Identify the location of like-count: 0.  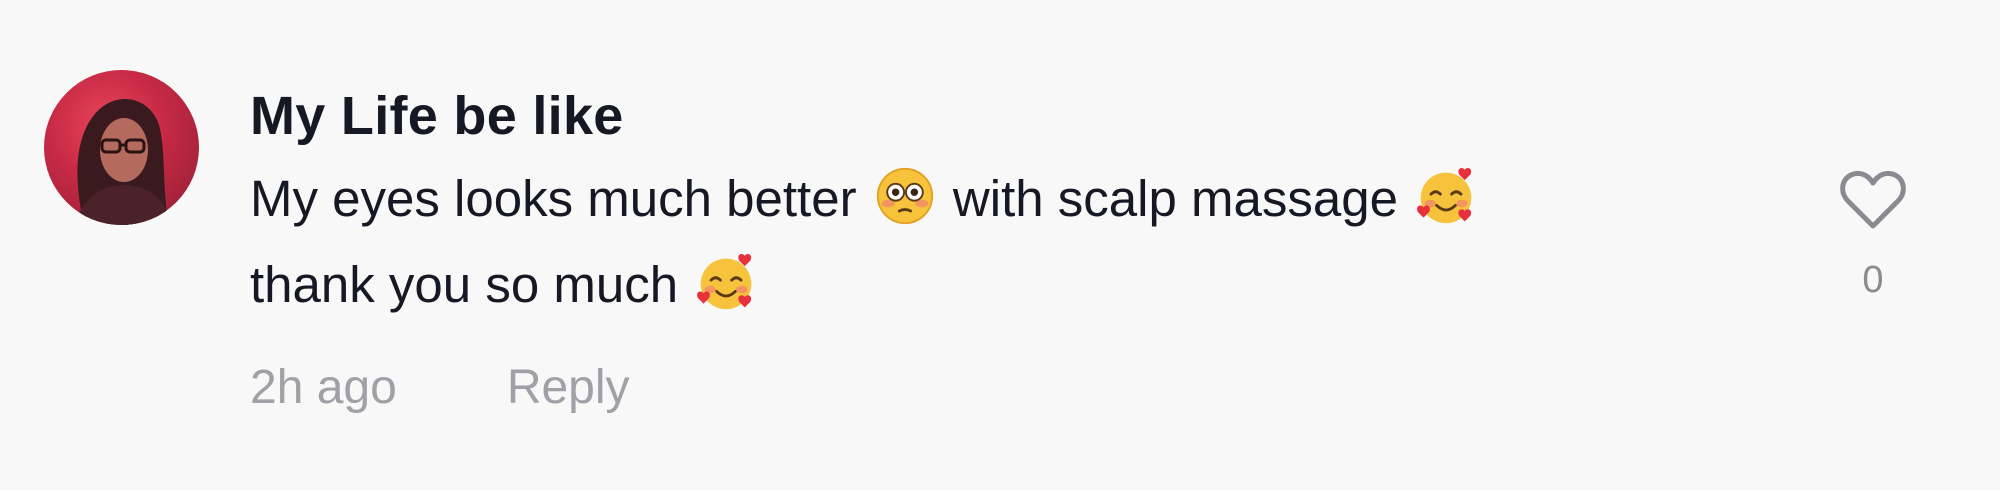
(1873, 280).